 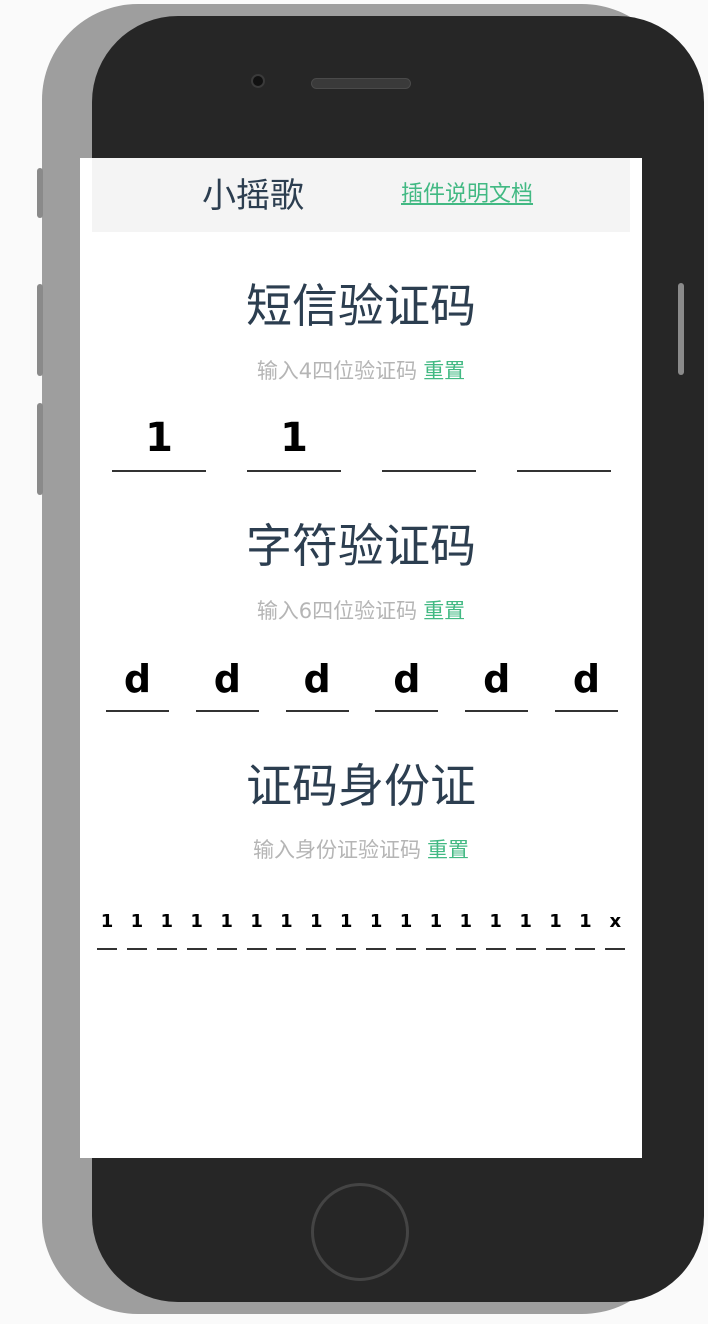 I want to click on app-header: 小摇歌 插件说明文档, so click(x=361, y=195).